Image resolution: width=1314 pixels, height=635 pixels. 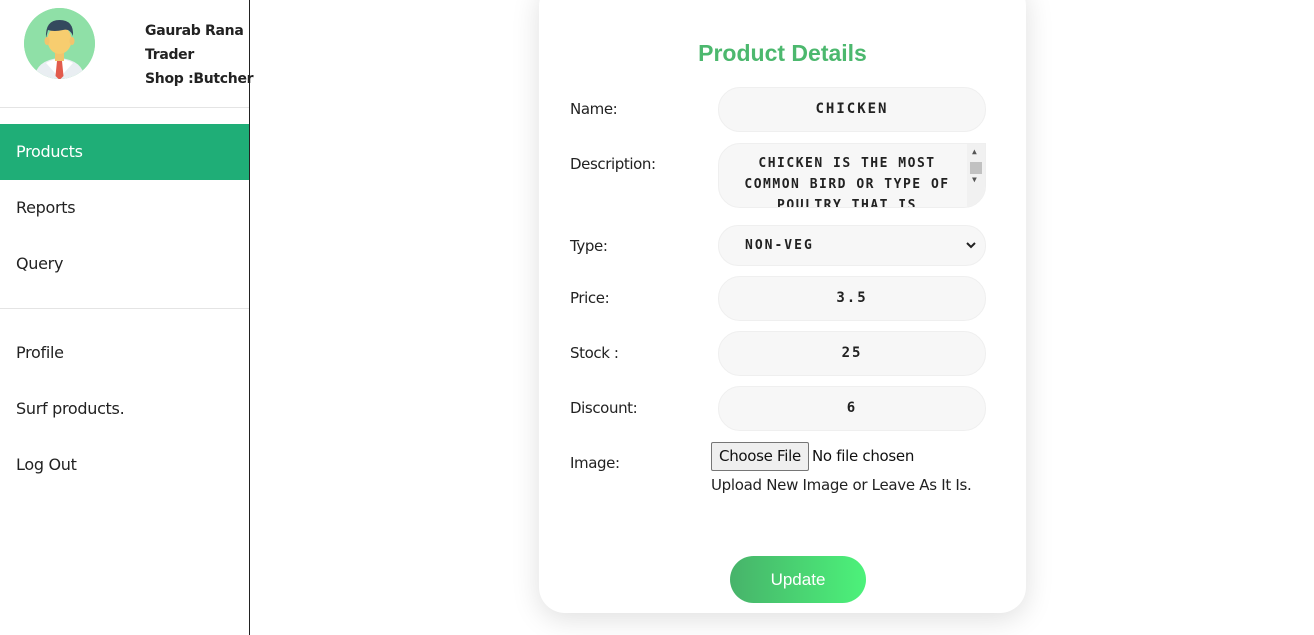 What do you see at coordinates (976, 168) in the screenshot?
I see `scroll-thumb` at bounding box center [976, 168].